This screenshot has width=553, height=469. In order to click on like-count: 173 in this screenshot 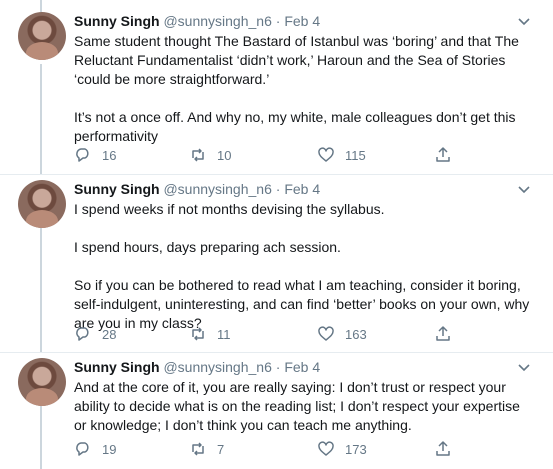, I will do `click(356, 449)`.